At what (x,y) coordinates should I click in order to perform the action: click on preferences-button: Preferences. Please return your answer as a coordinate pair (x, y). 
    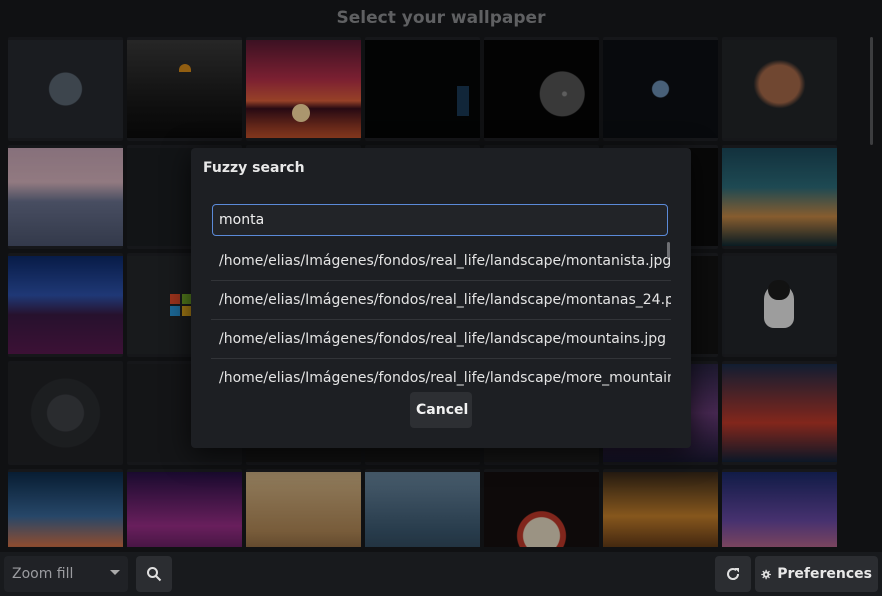
    Looking at the image, I should click on (816, 574).